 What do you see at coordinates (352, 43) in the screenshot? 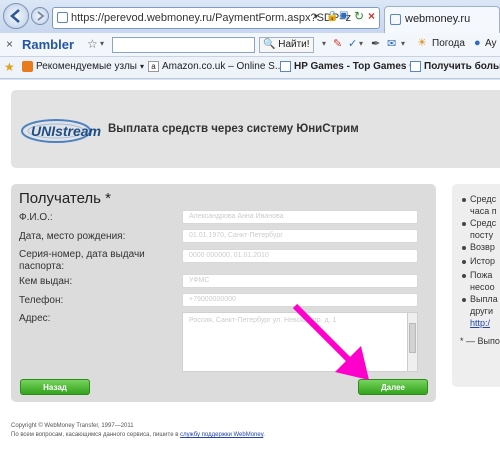
I see `highlight-icon: ✓` at bounding box center [352, 43].